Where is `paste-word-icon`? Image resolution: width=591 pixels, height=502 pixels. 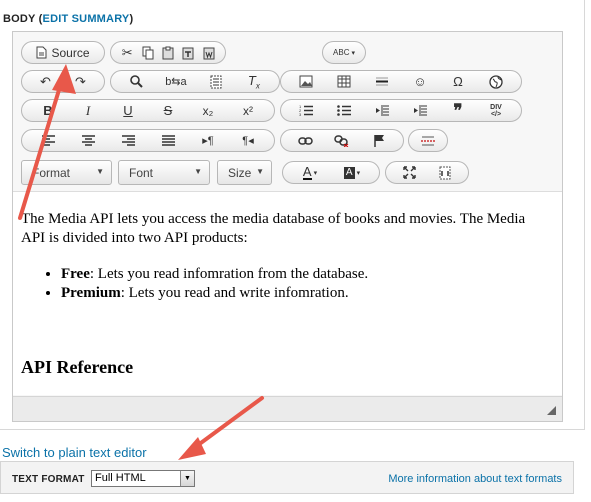 paste-word-icon is located at coordinates (209, 53).